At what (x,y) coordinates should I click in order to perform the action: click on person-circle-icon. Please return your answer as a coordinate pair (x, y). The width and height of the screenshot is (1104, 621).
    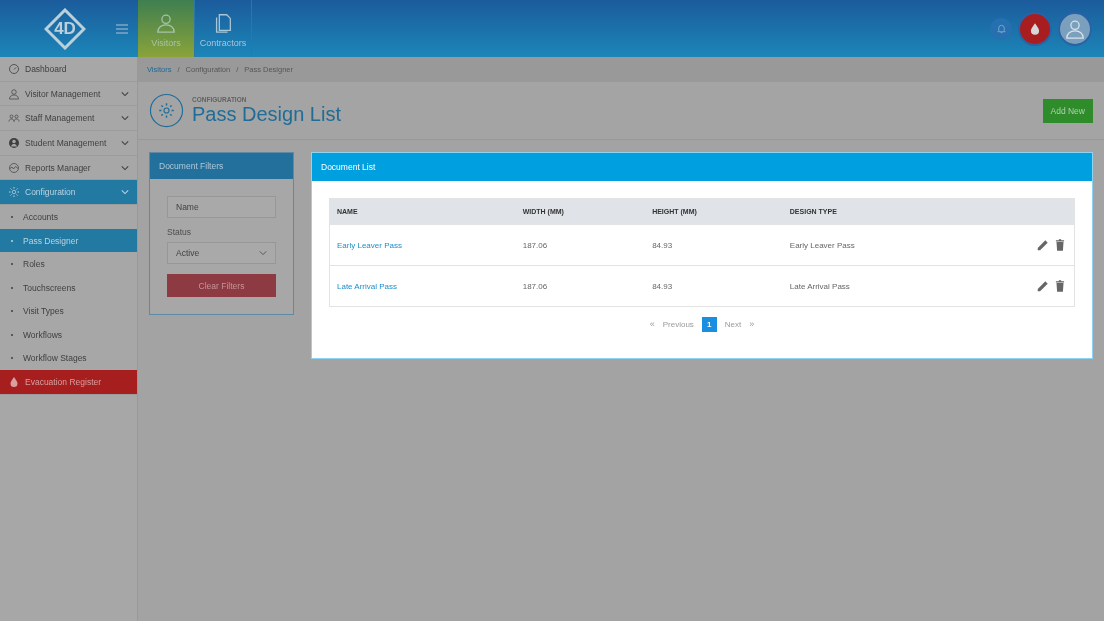
    Looking at the image, I should click on (14, 142).